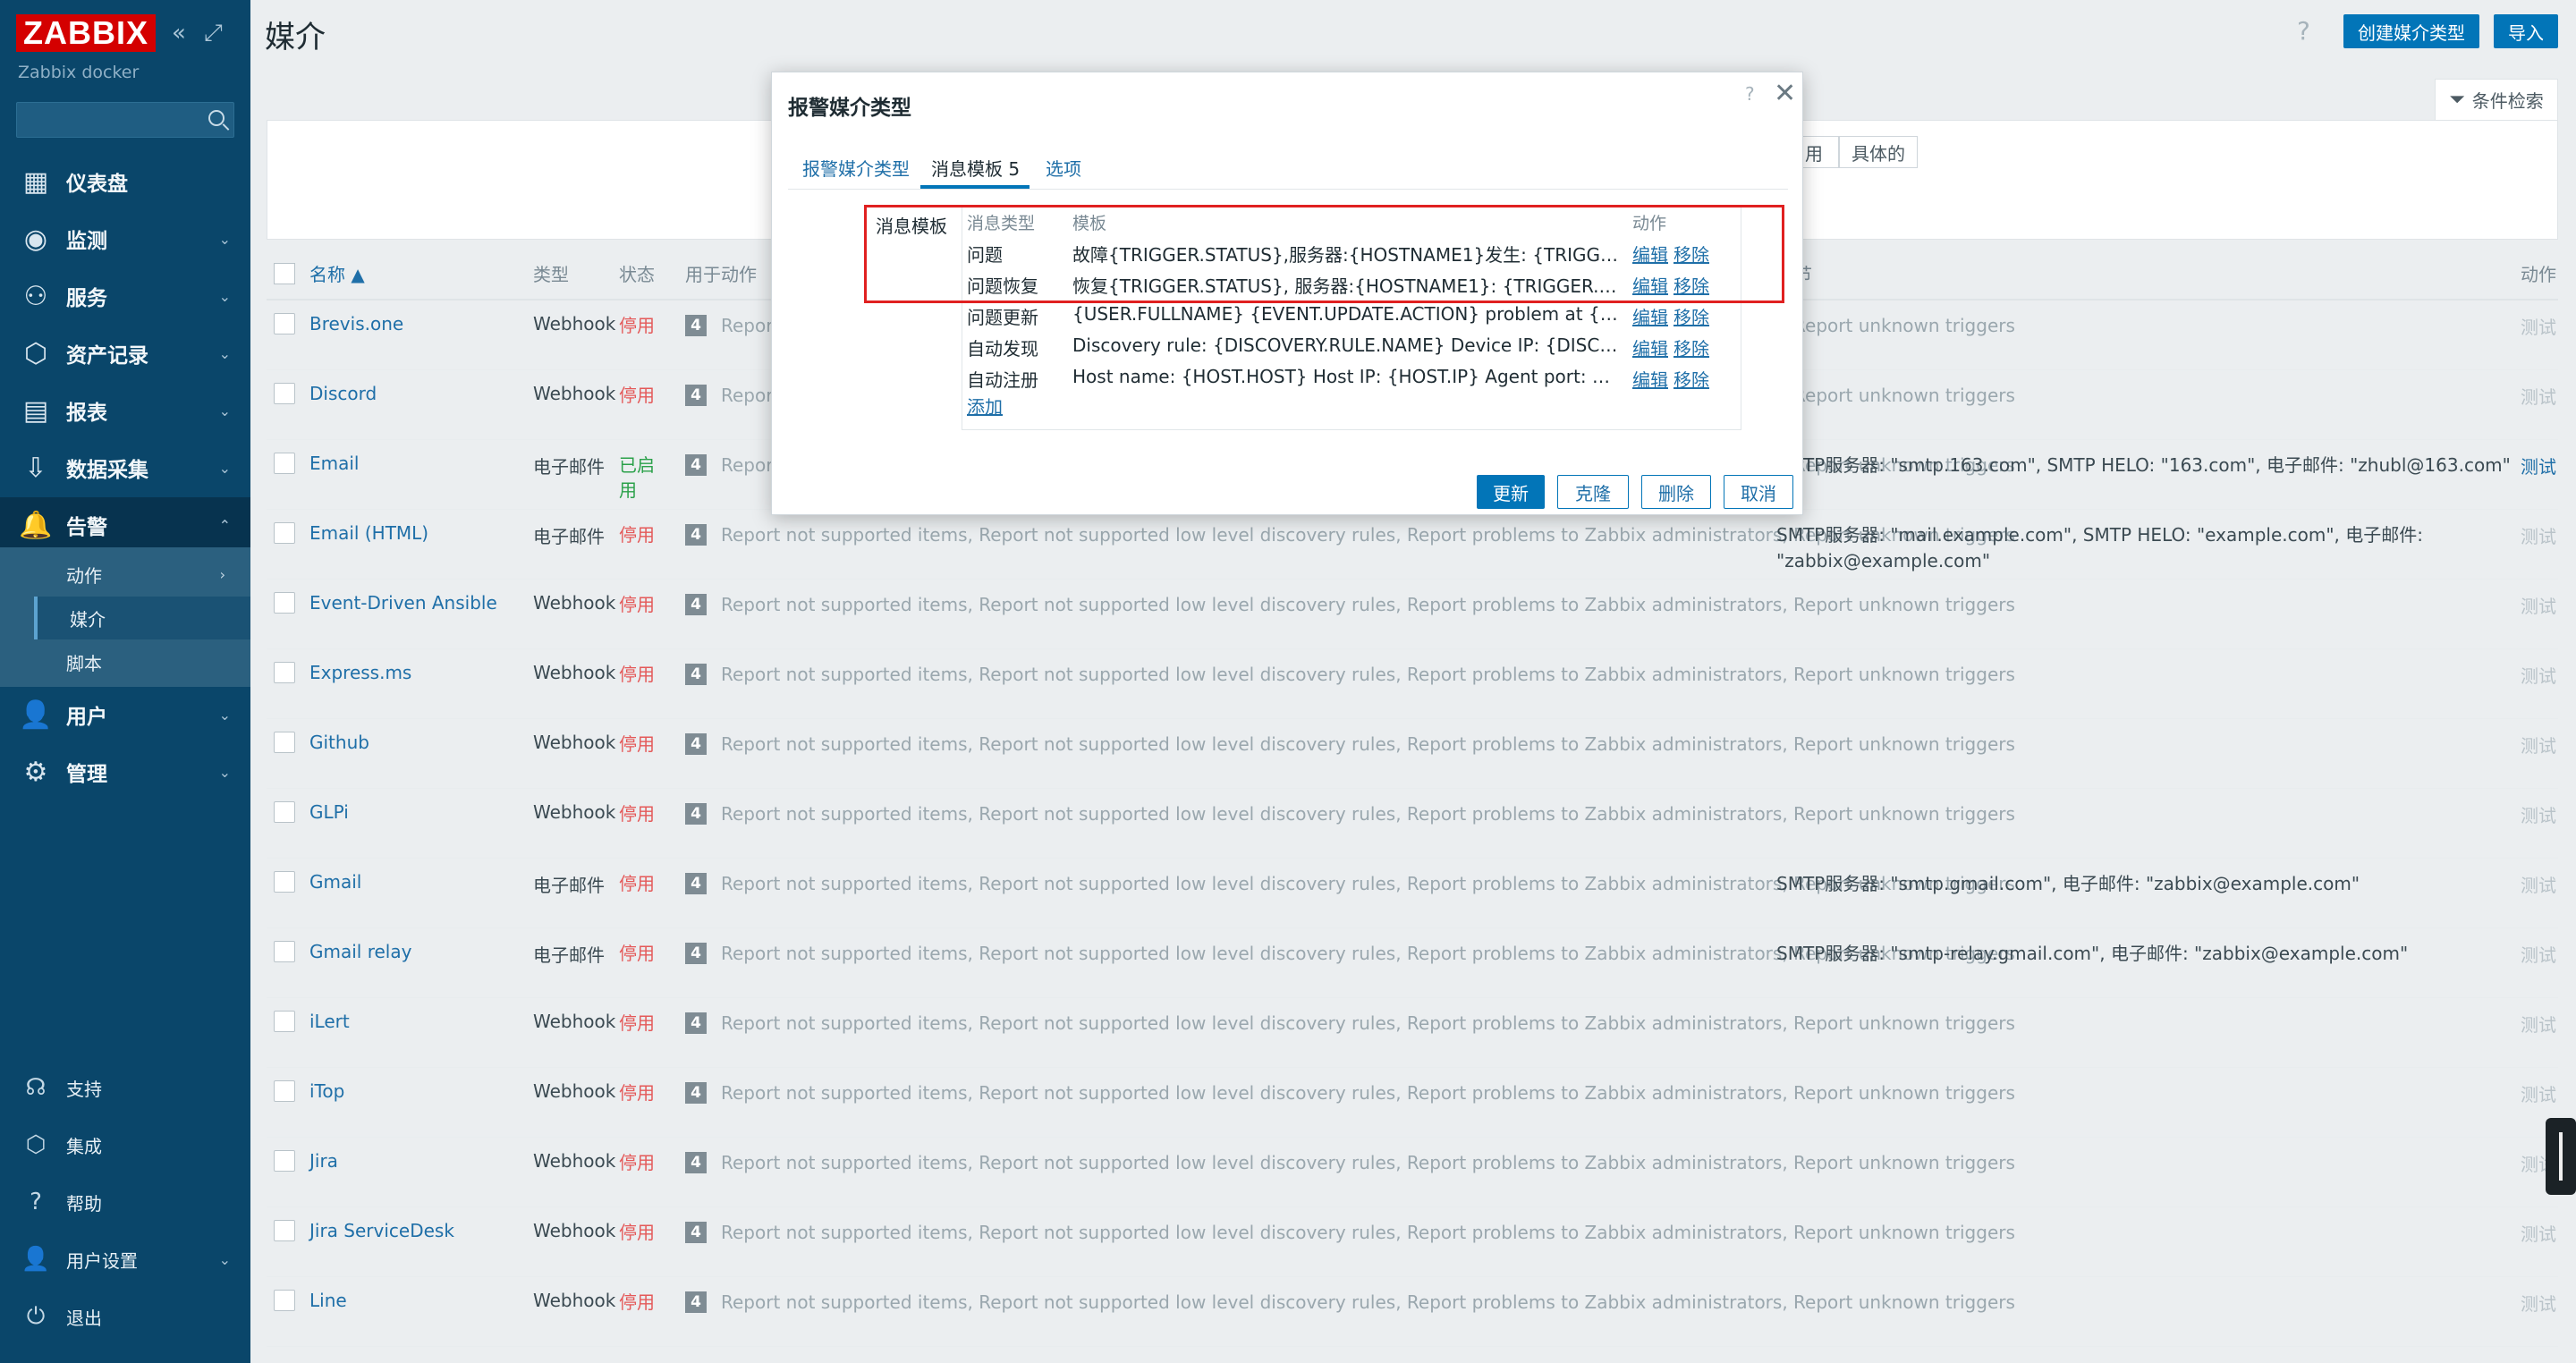  What do you see at coordinates (125, 525) in the screenshot?
I see `sidebar-item-6: 🔔 告警 ⌃` at bounding box center [125, 525].